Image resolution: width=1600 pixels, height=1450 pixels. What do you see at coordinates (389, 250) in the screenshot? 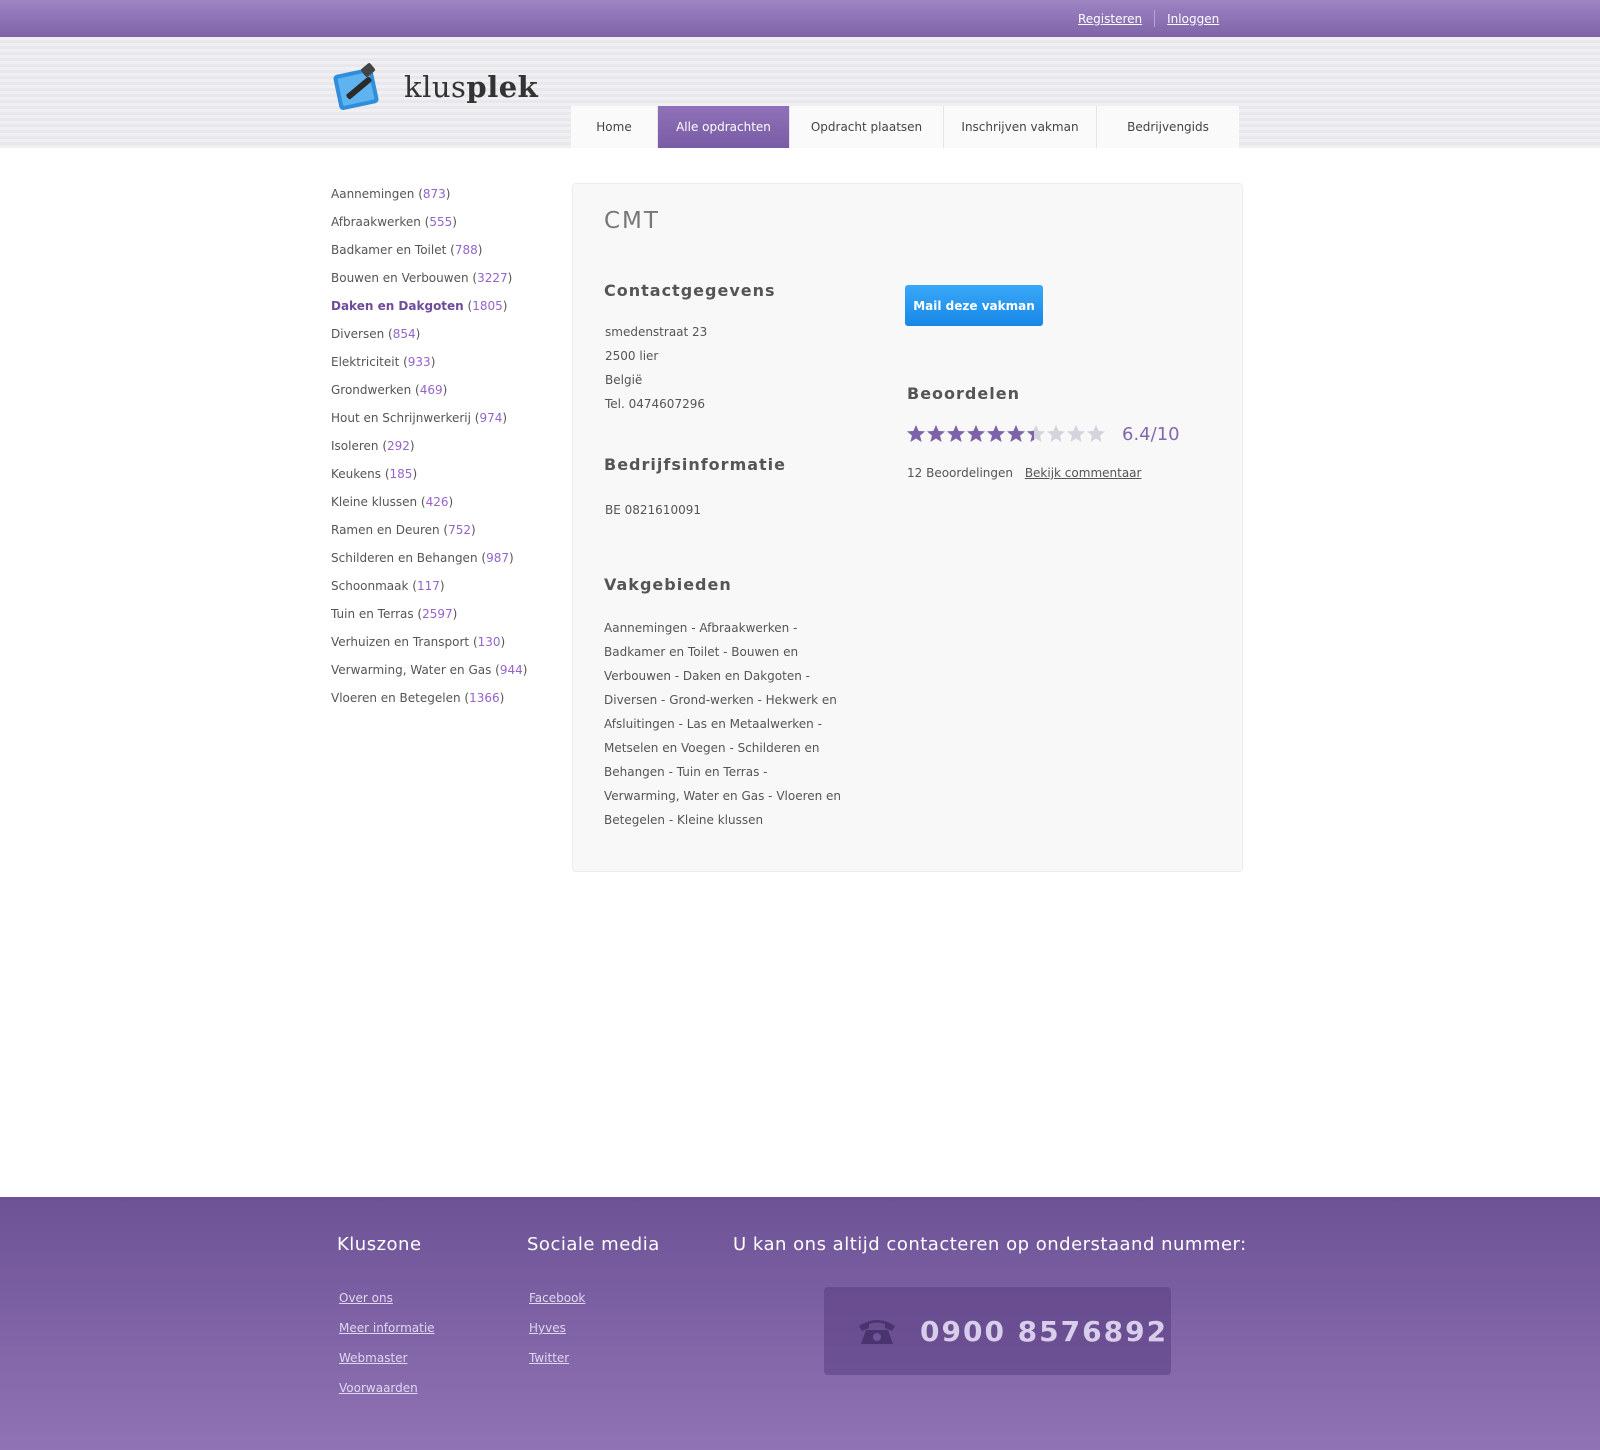
I see `category-label: Badkamer en Toilet` at bounding box center [389, 250].